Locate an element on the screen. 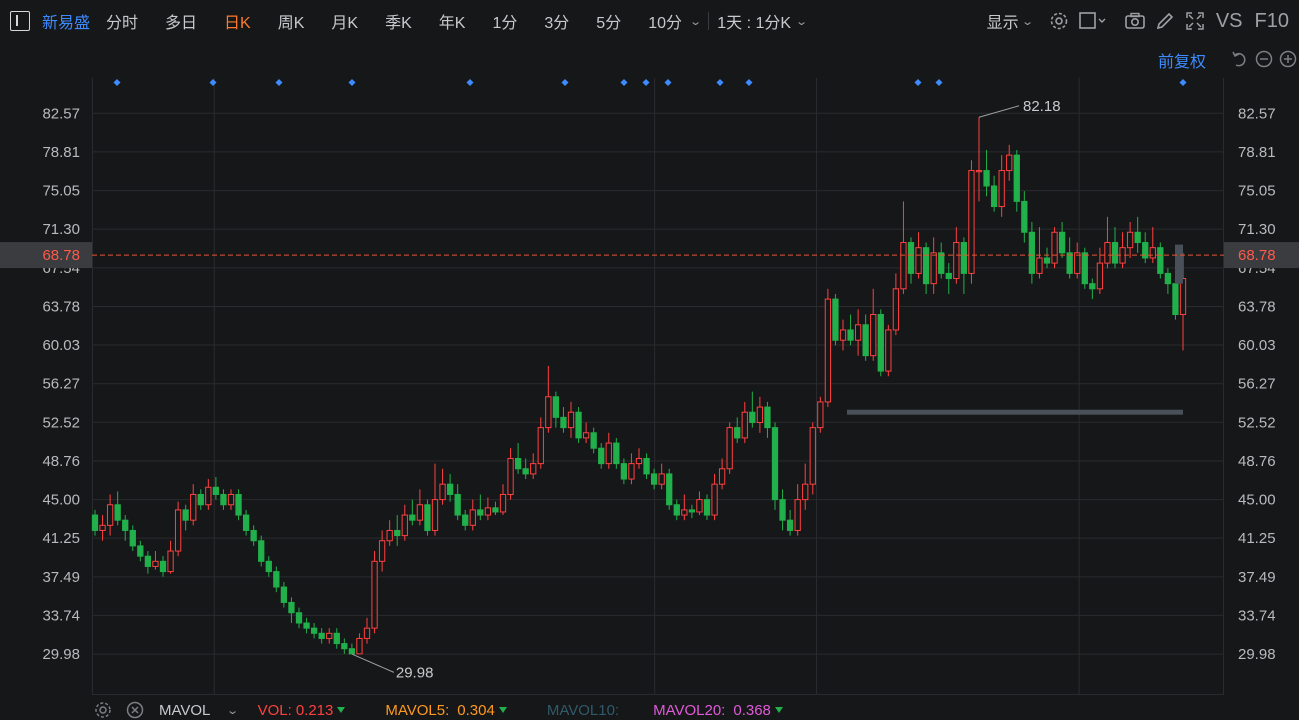 The height and width of the screenshot is (720, 1299). vol-down-arrow-icon is located at coordinates (341, 710).